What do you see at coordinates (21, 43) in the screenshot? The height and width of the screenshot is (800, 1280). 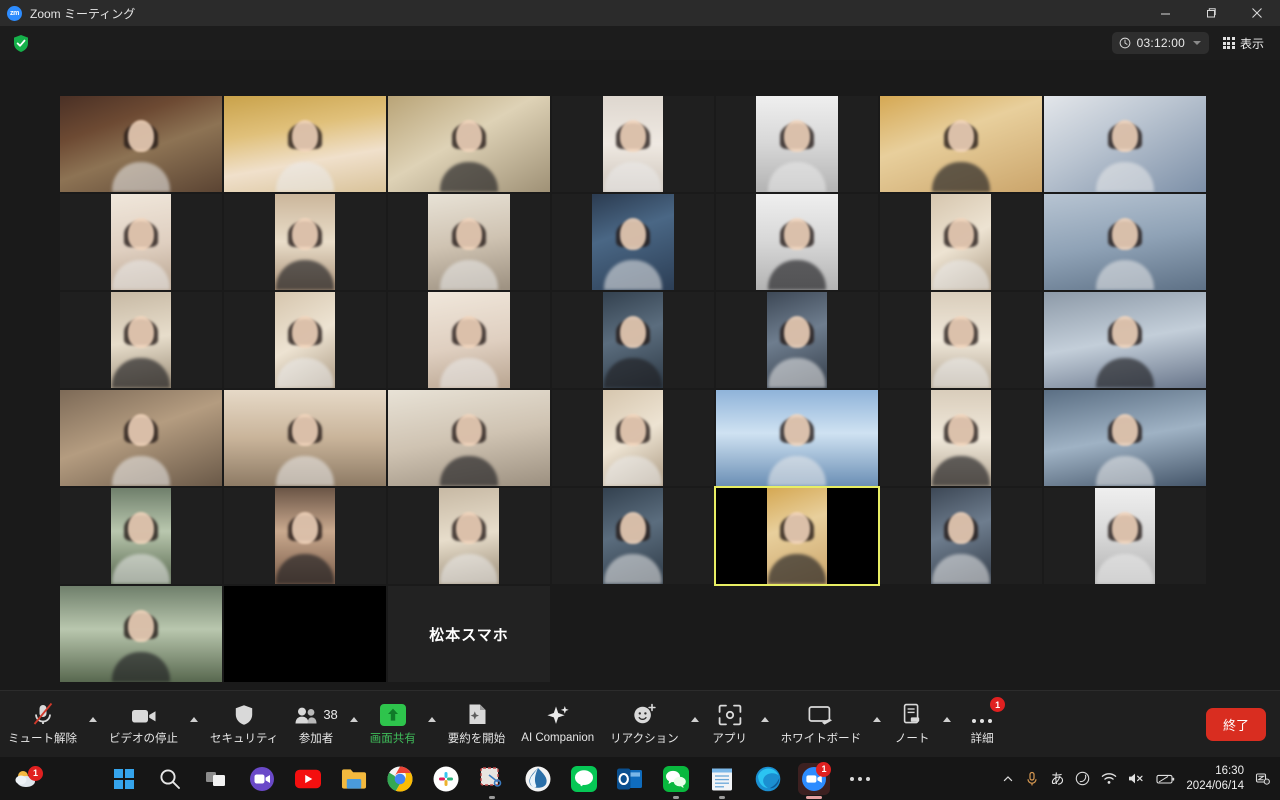 I see `shield-check-icon` at bounding box center [21, 43].